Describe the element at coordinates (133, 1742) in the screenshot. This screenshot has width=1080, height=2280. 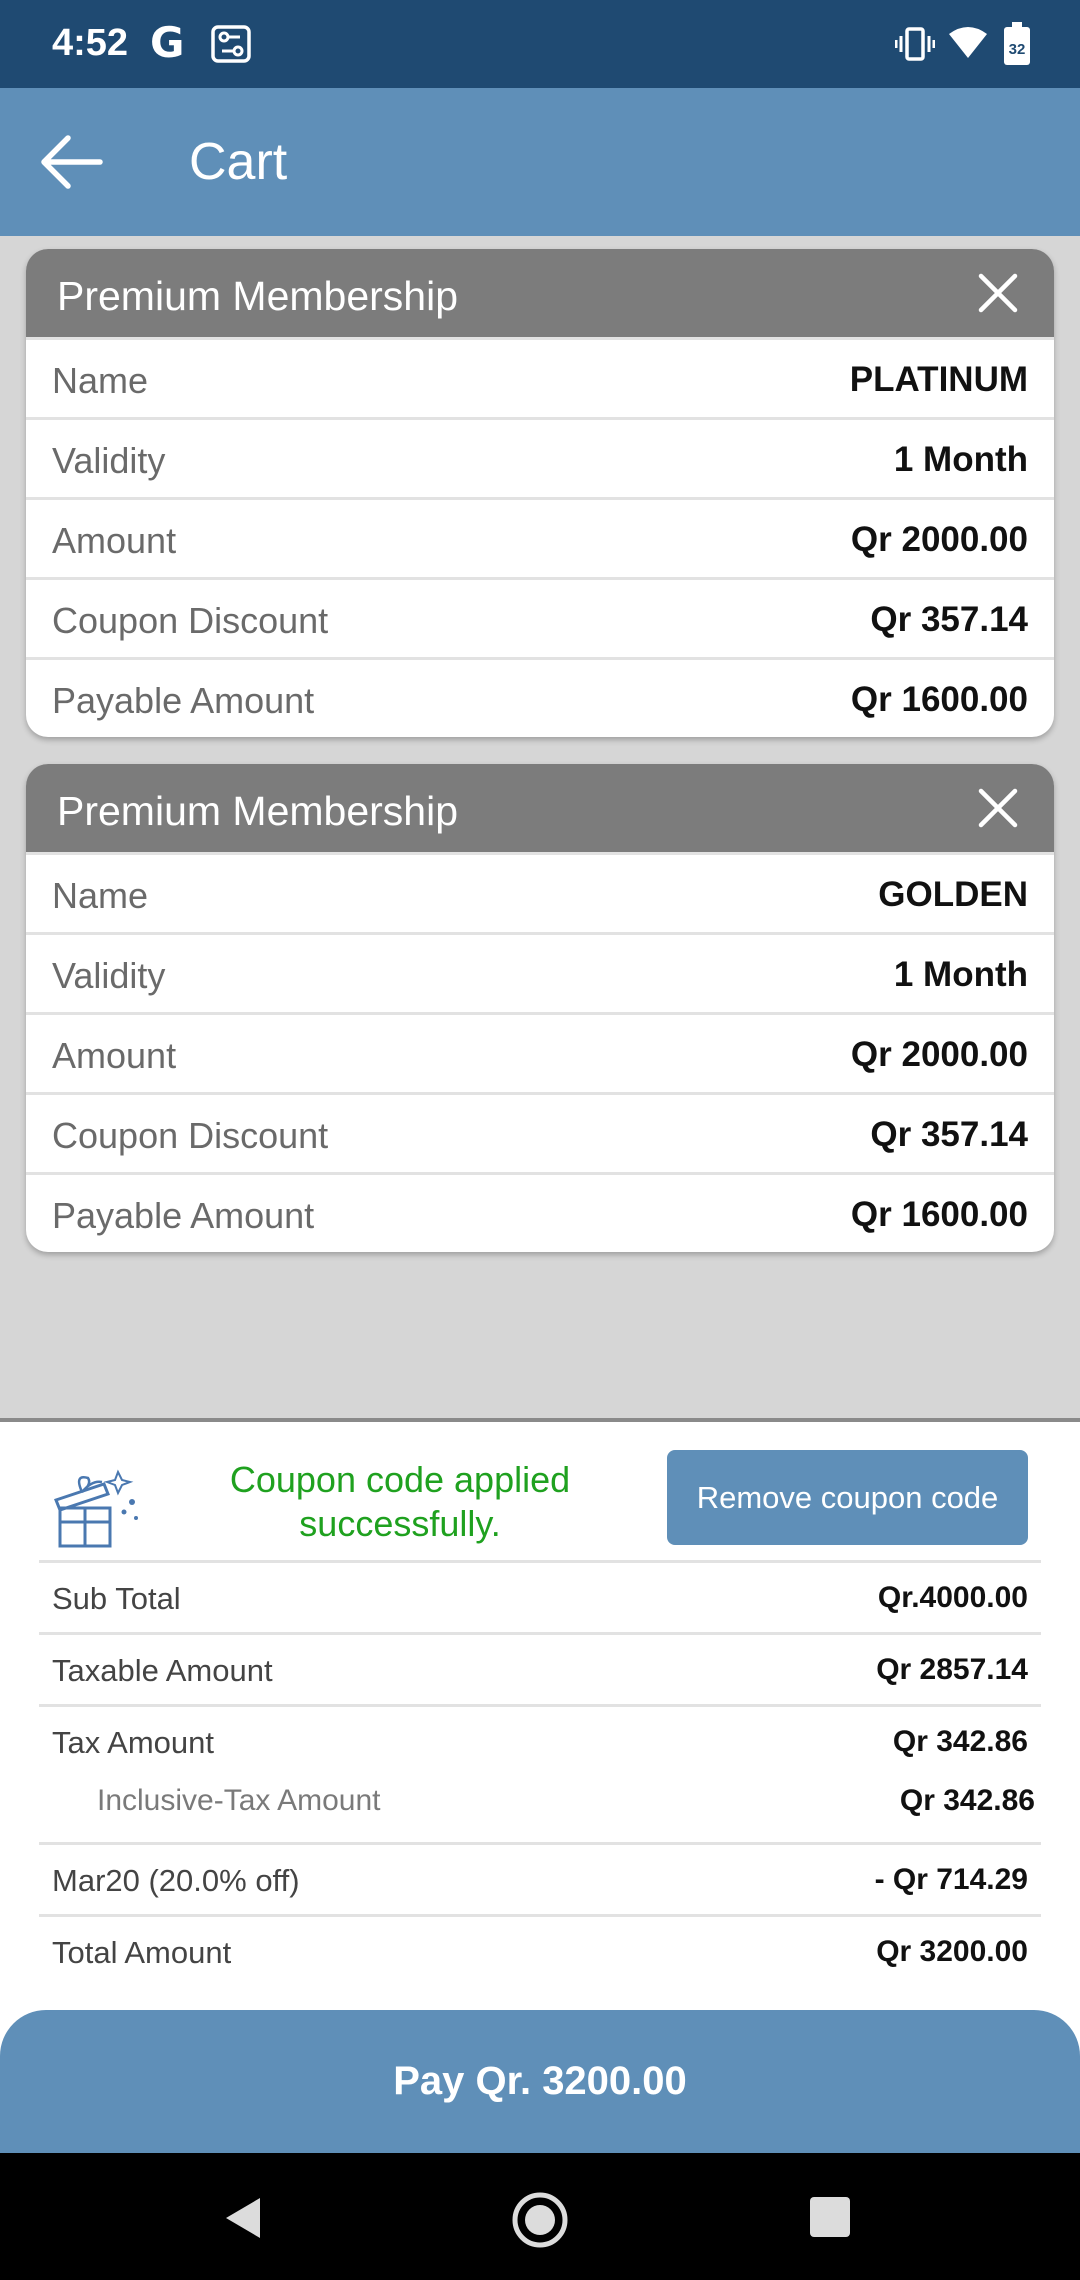
I see `row-label: Tax Amount` at that location.